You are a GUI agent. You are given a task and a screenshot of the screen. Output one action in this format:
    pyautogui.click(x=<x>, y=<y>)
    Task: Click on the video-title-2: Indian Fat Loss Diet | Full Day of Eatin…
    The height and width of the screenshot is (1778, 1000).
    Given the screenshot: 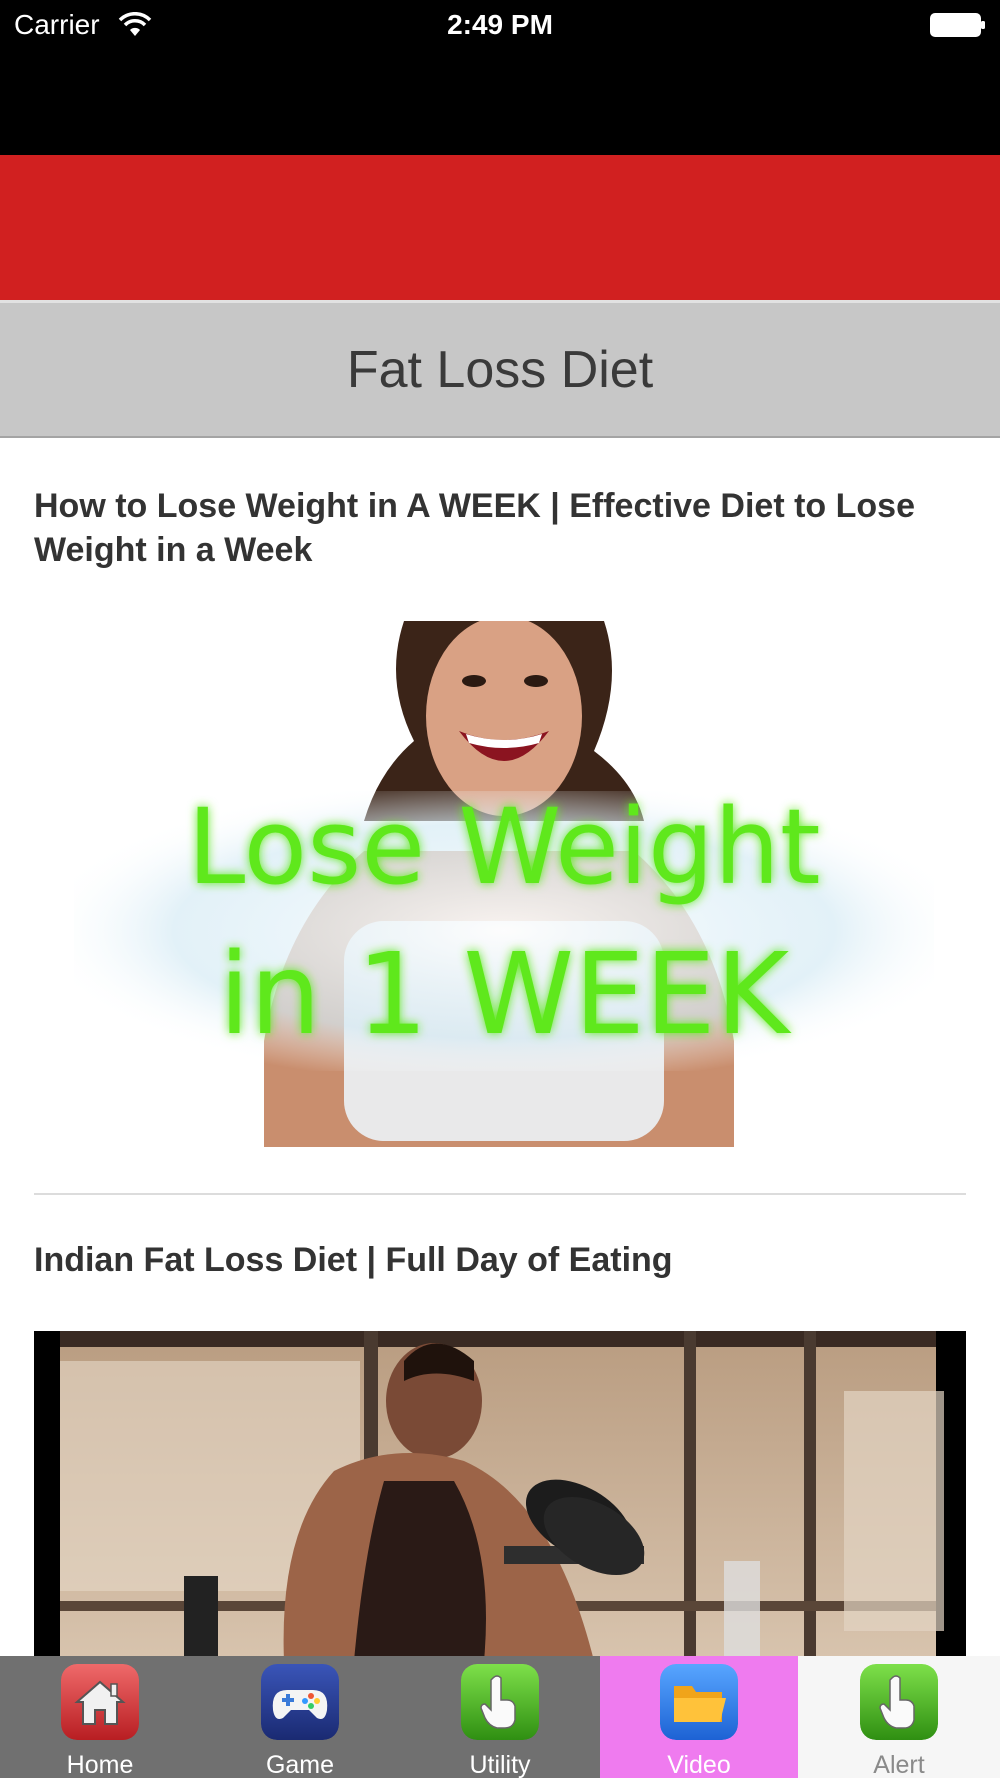 What is the action you would take?
    pyautogui.click(x=500, y=1260)
    